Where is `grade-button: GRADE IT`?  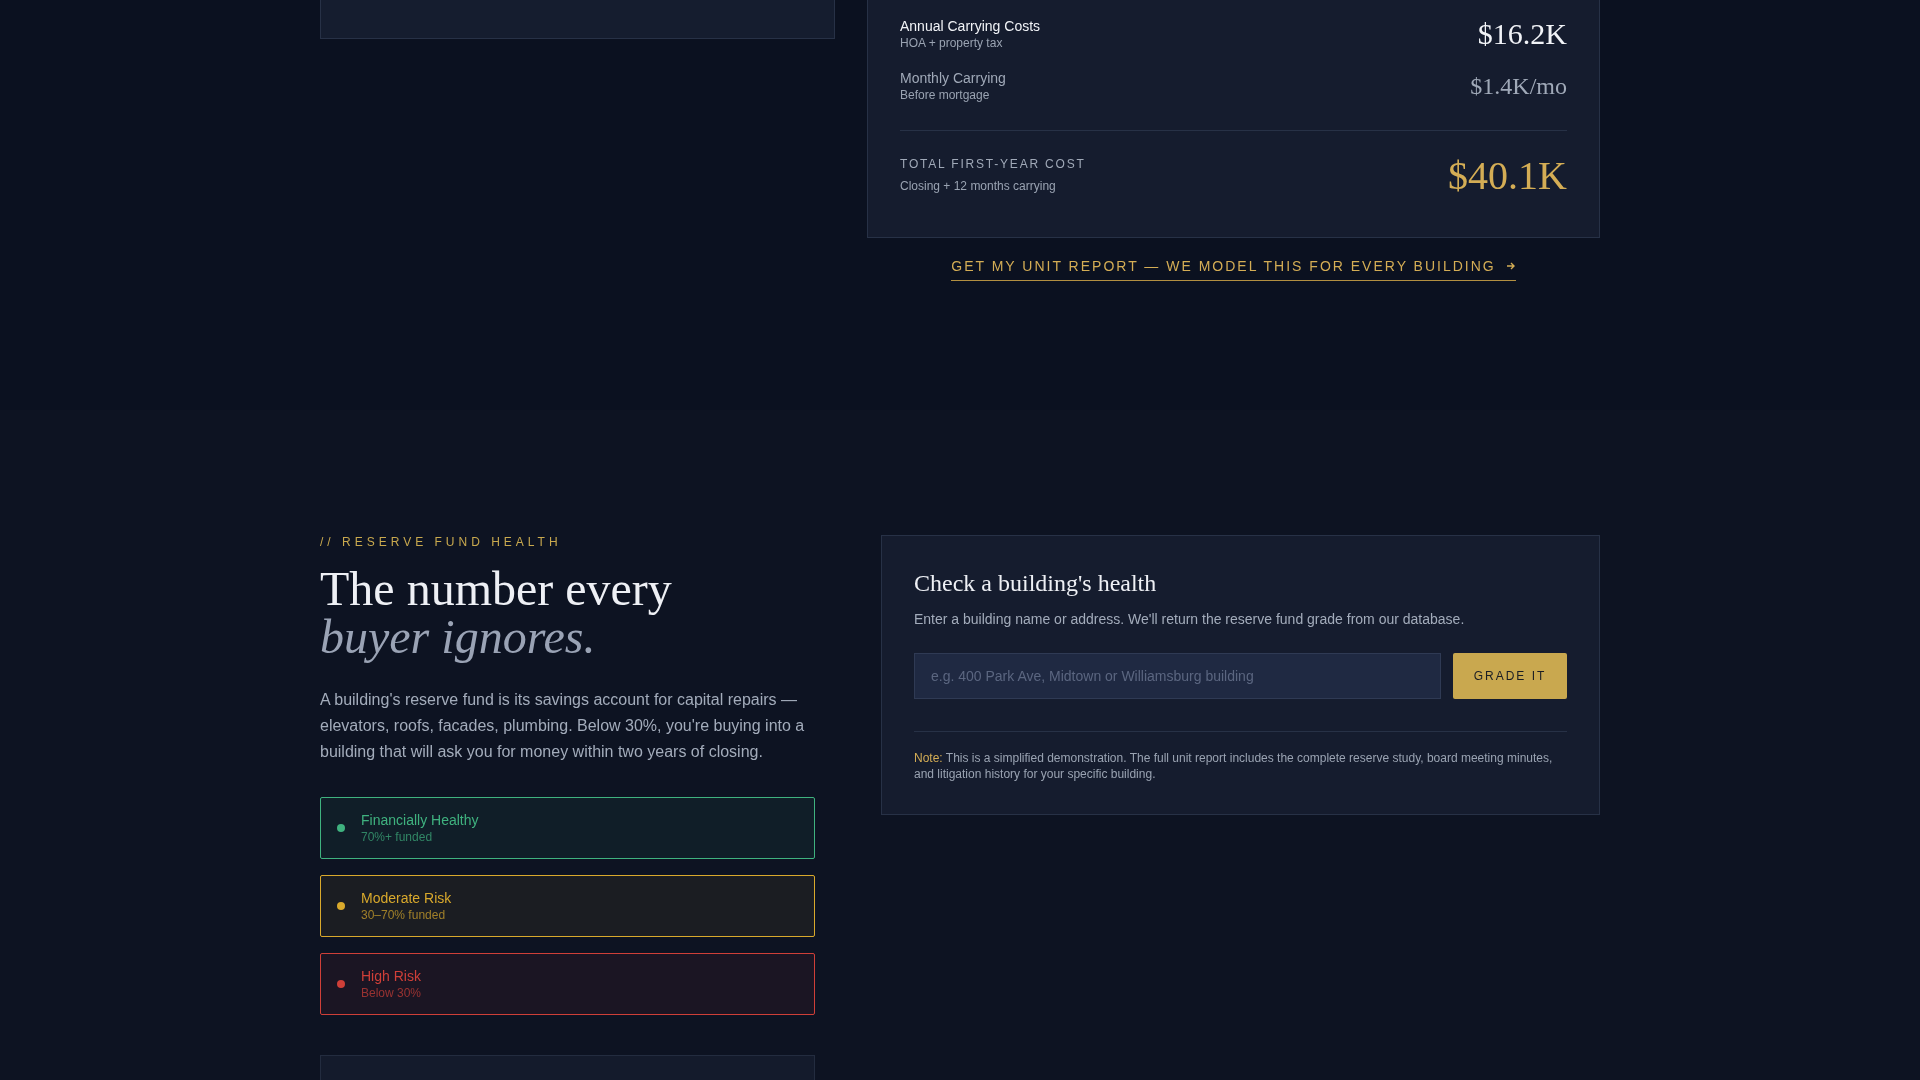
grade-button: GRADE IT is located at coordinates (1510, 676).